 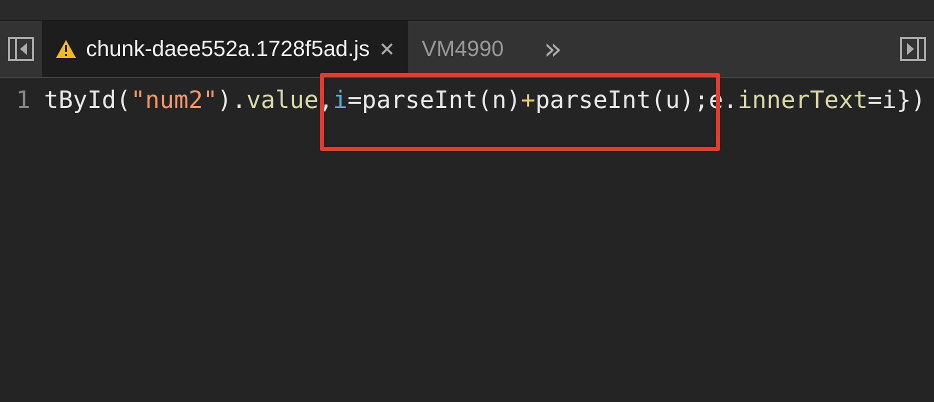 I want to click on more-tabs-button: », so click(x=553, y=49).